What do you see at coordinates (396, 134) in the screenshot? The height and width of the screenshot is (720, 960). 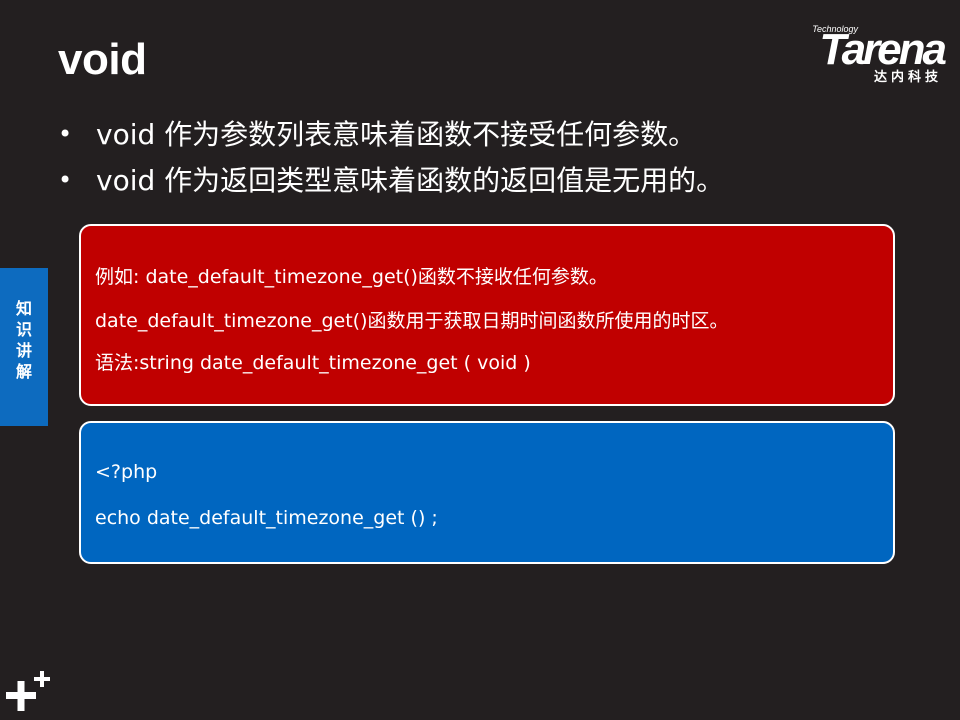 I see `bullet-text: void 作为参数列表意味着函数不接受任何参数。` at bounding box center [396, 134].